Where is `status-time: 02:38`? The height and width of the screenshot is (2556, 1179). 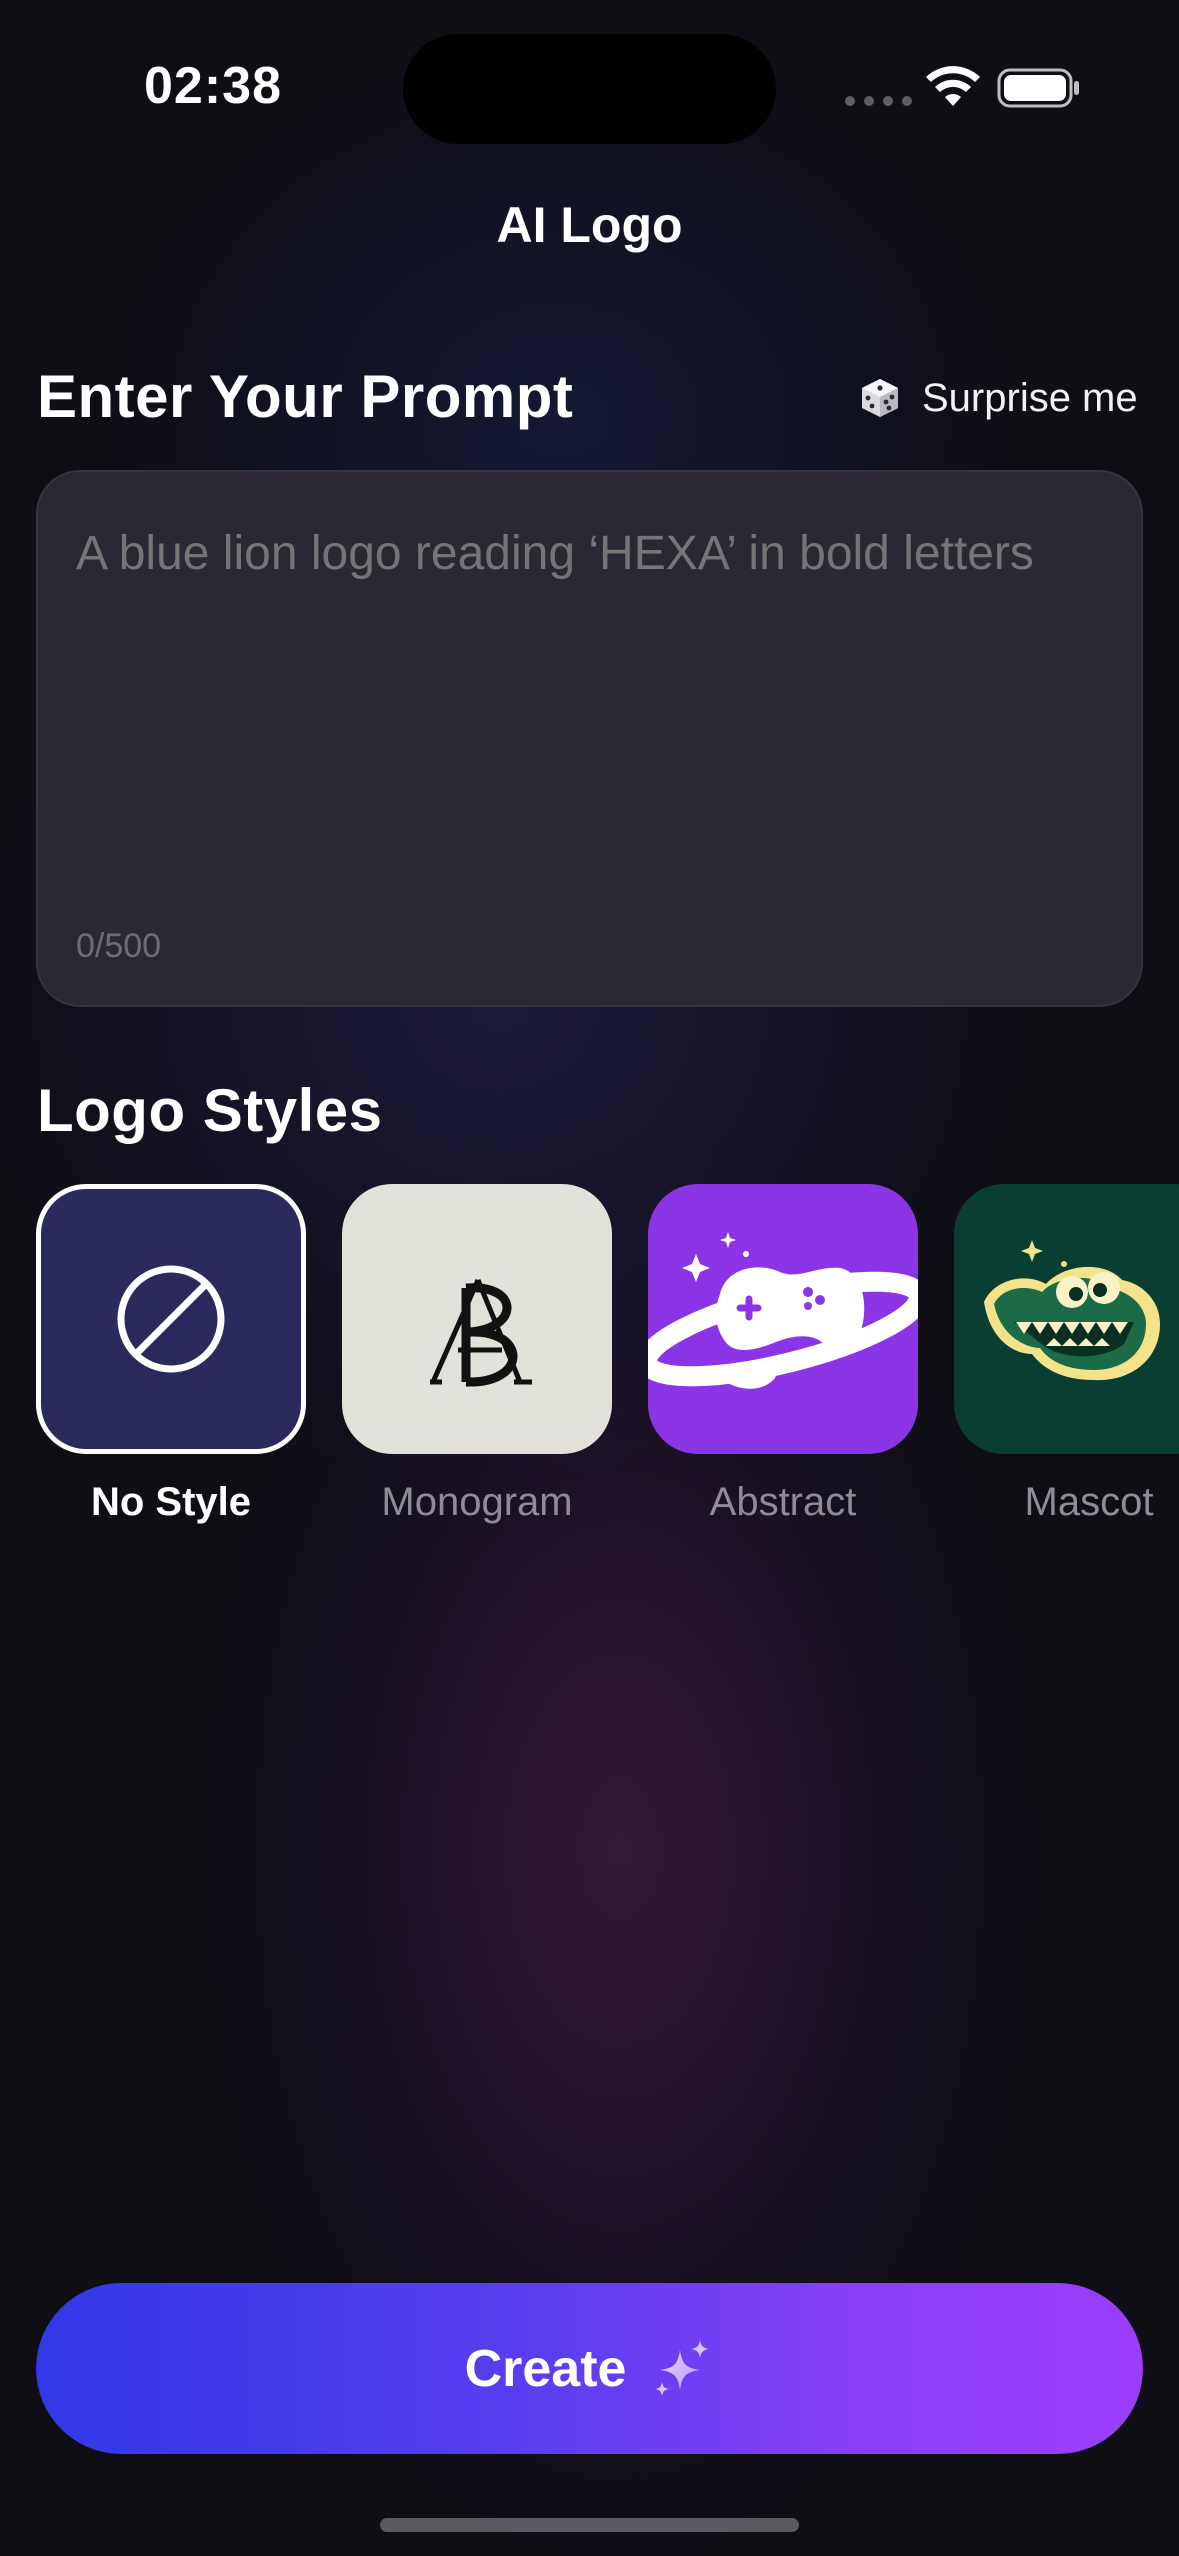
status-time: 02:38 is located at coordinates (213, 86).